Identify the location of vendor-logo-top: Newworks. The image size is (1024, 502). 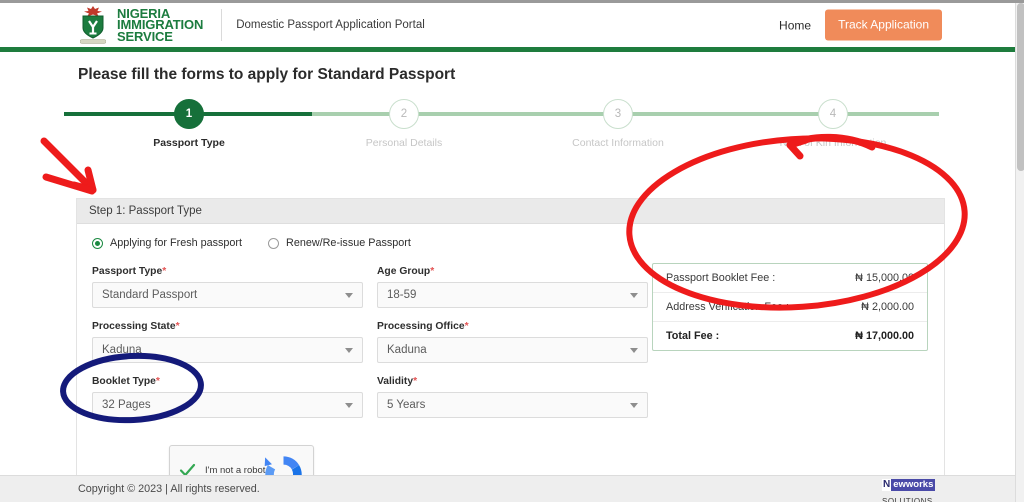
(912, 485).